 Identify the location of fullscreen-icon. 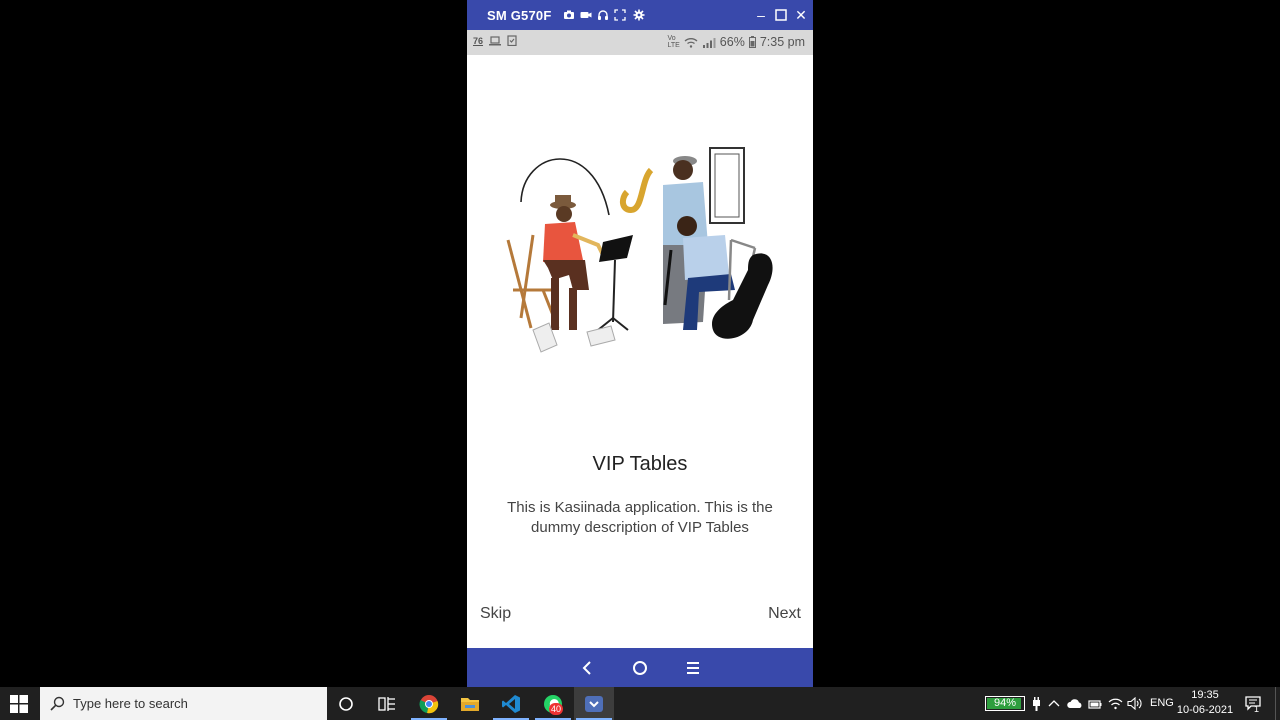
(620, 15).